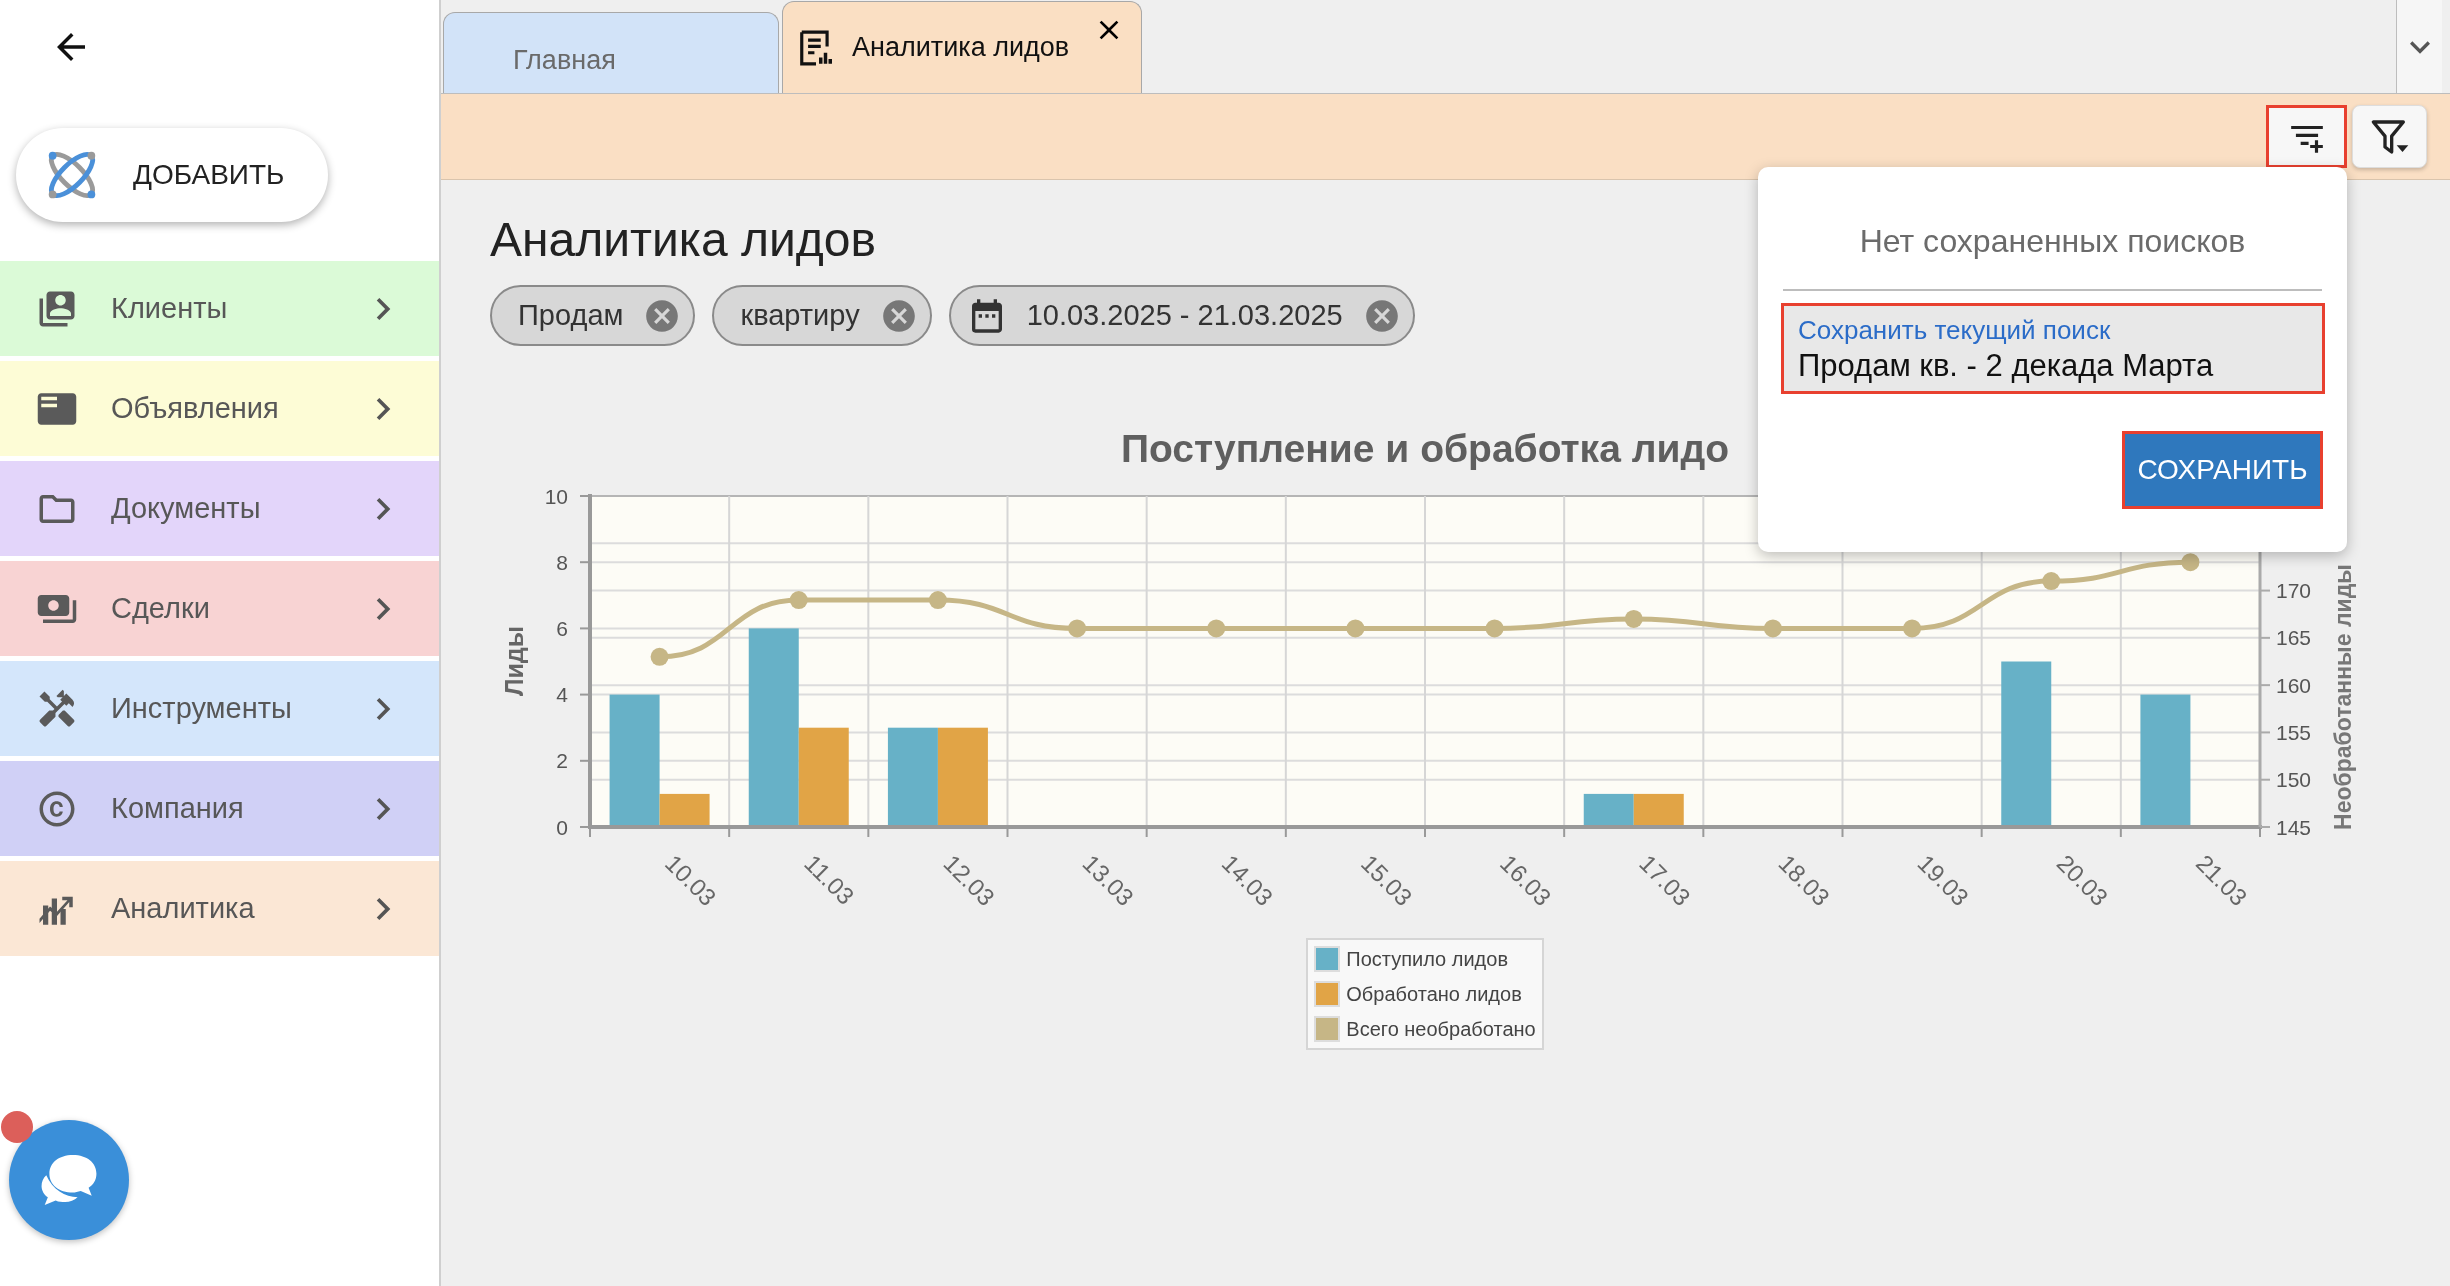 This screenshot has width=2450, height=1286. What do you see at coordinates (219, 708) in the screenshot?
I see `menu-item: Инструменты` at bounding box center [219, 708].